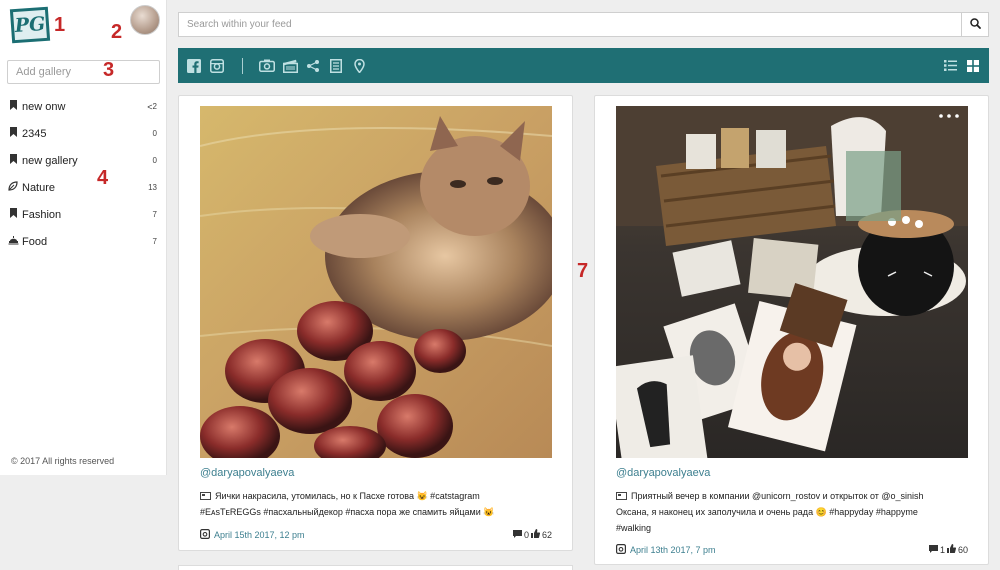 The image size is (1000, 570). Describe the element at coordinates (83, 72) in the screenshot. I see `add-gallery-input` at that location.